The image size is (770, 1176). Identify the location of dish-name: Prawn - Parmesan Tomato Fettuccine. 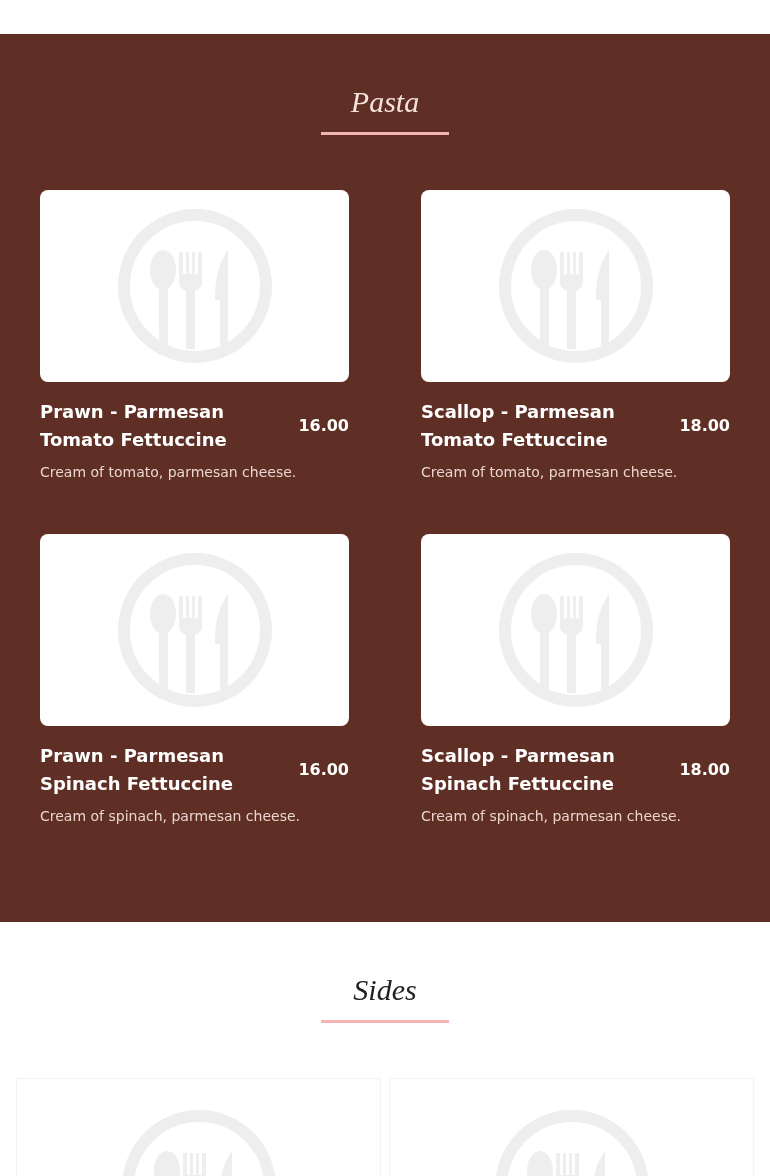
(134, 426).